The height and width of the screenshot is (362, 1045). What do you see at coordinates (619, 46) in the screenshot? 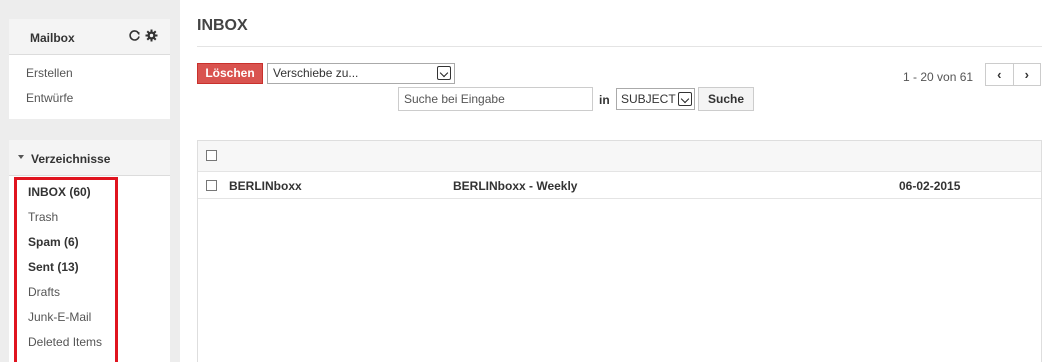
I see `title-divider` at bounding box center [619, 46].